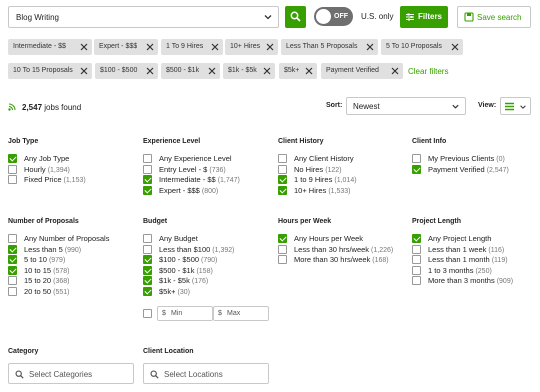 This screenshot has width=540, height=392. What do you see at coordinates (340, 239) in the screenshot?
I see `hours-option: Any Hours per Week` at bounding box center [340, 239].